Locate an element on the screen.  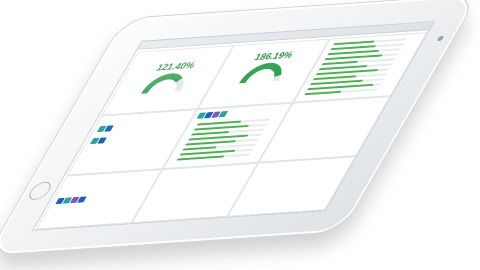
gauge-1-dial is located at coordinates (162, 83).